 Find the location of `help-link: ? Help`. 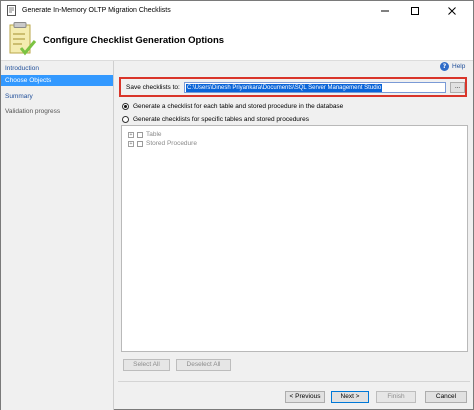

help-link: ? Help is located at coordinates (452, 66).